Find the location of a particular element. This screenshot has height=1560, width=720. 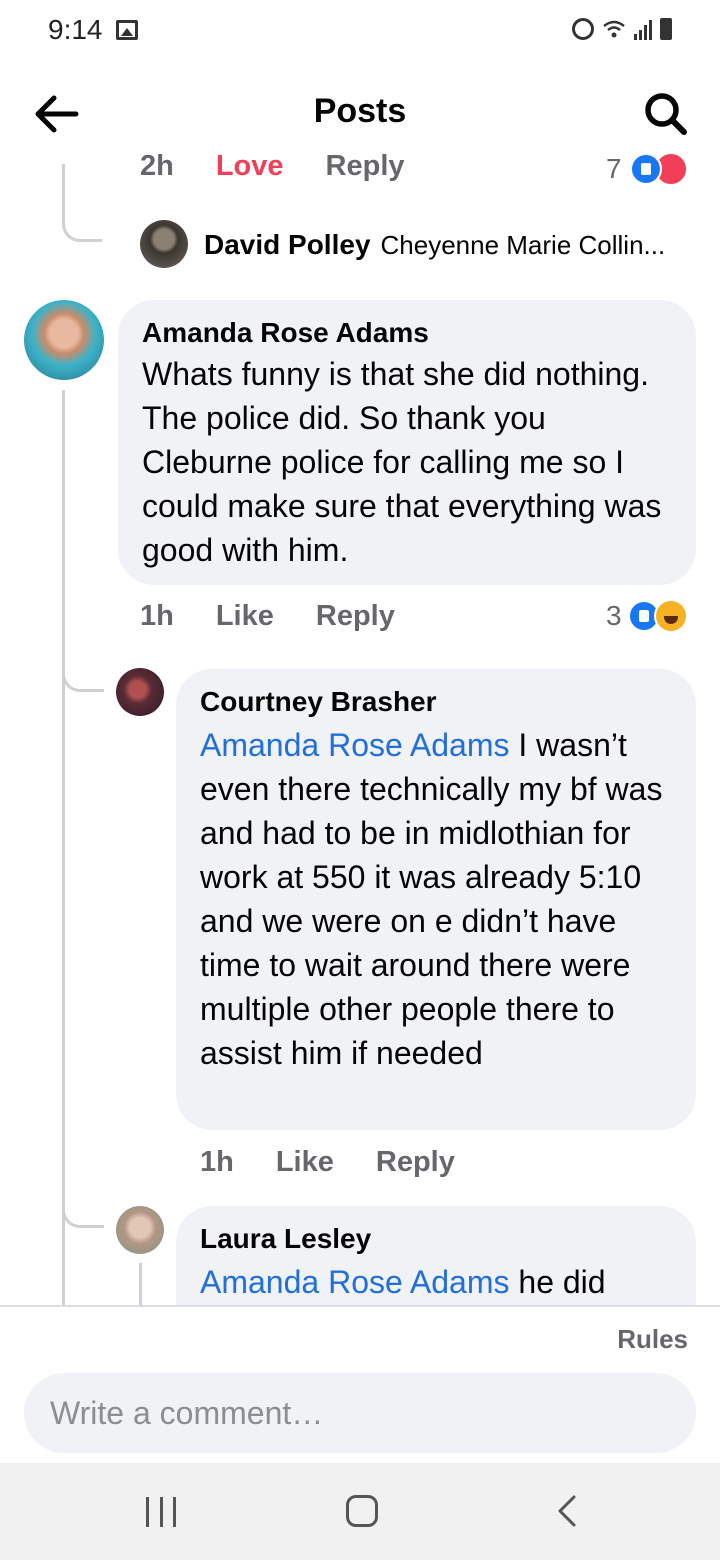

gallery-icon is located at coordinates (127, 30).